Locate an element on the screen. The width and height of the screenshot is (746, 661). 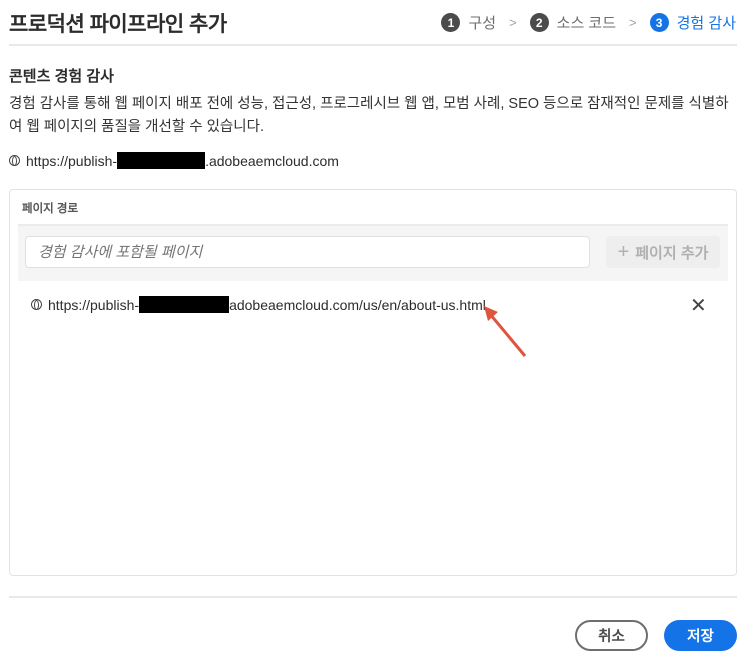
host-url: https://publish- .adobeaemcloud.com is located at coordinates (174, 160).